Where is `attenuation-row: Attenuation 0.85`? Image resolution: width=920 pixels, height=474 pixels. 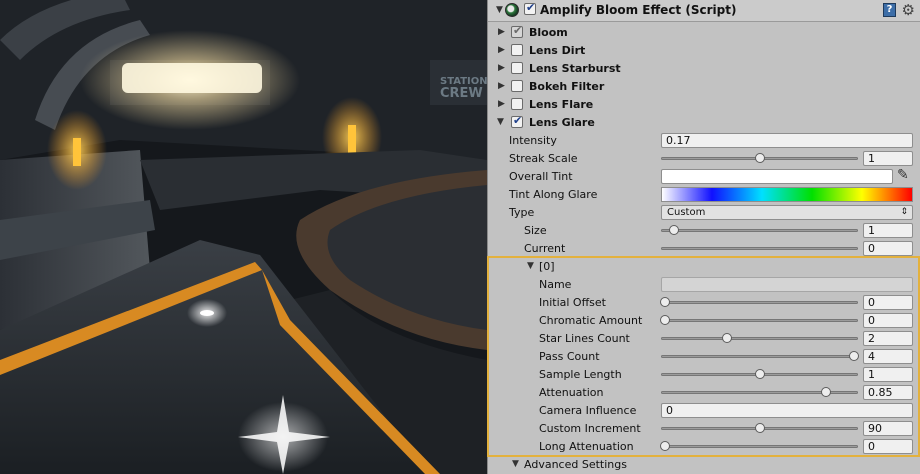
attenuation-row: Attenuation 0.85 is located at coordinates (704, 392).